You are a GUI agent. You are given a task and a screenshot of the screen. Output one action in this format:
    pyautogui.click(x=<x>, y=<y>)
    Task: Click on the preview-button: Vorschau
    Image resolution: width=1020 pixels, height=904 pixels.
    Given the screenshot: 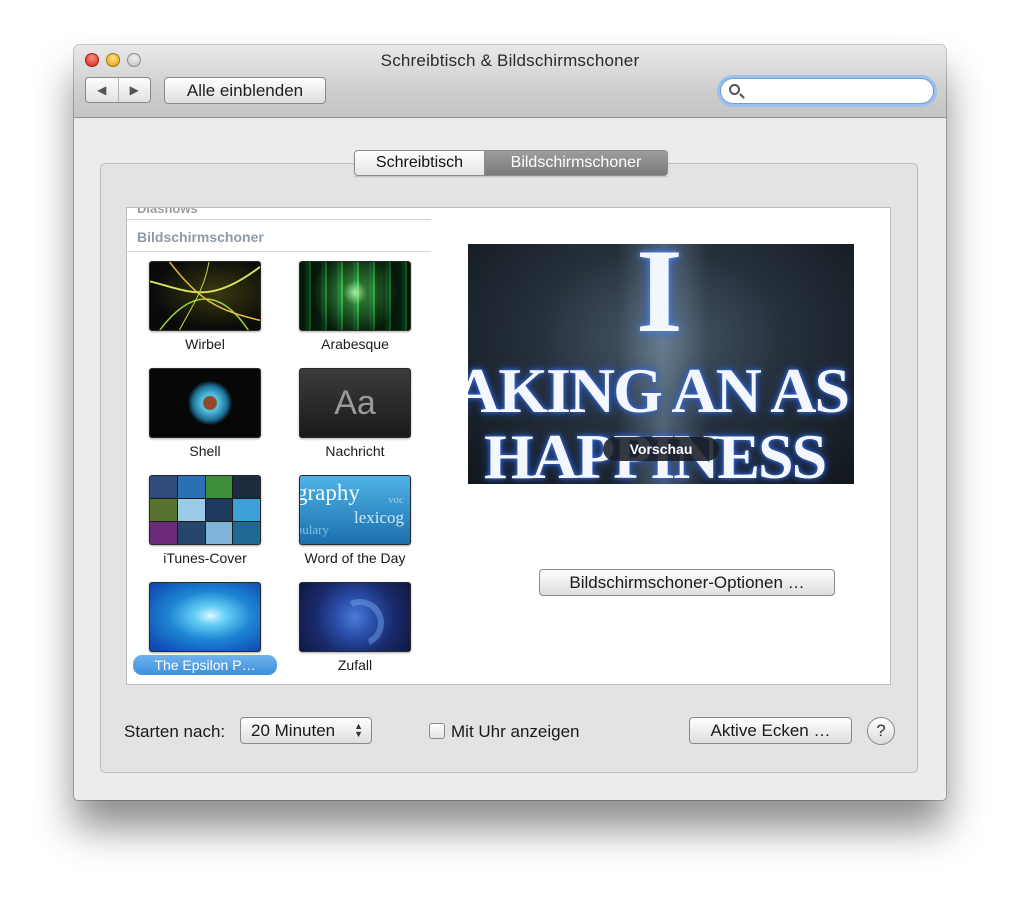 What is the action you would take?
    pyautogui.click(x=661, y=449)
    